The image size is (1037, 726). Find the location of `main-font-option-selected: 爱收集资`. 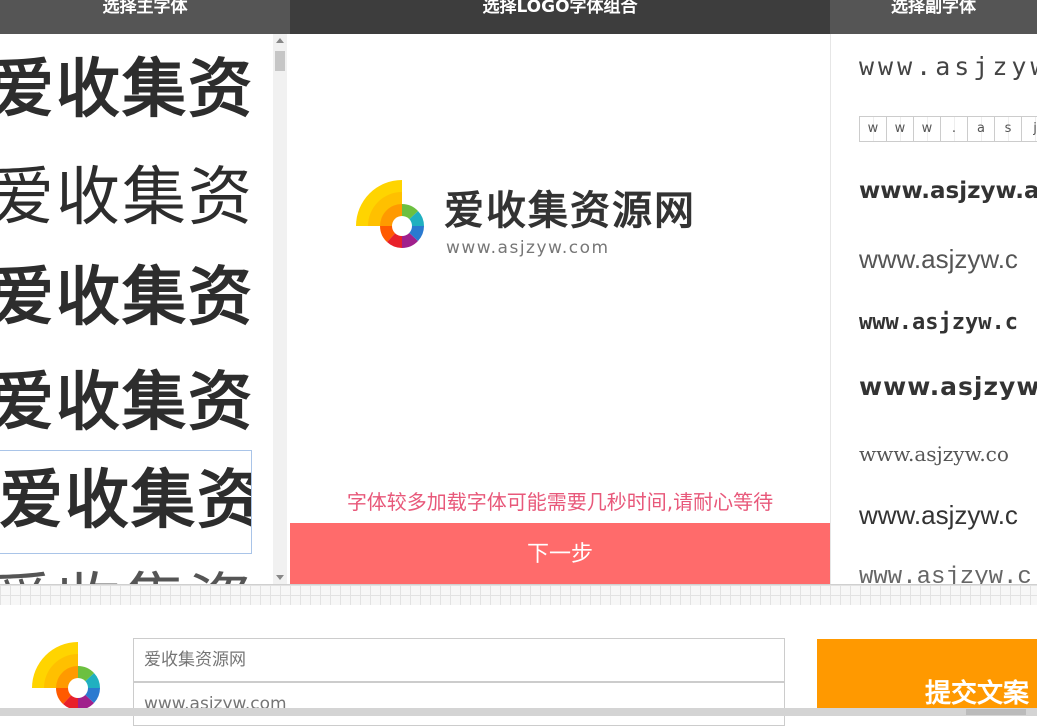

main-font-option-selected: 爱收集资 is located at coordinates (126, 502).